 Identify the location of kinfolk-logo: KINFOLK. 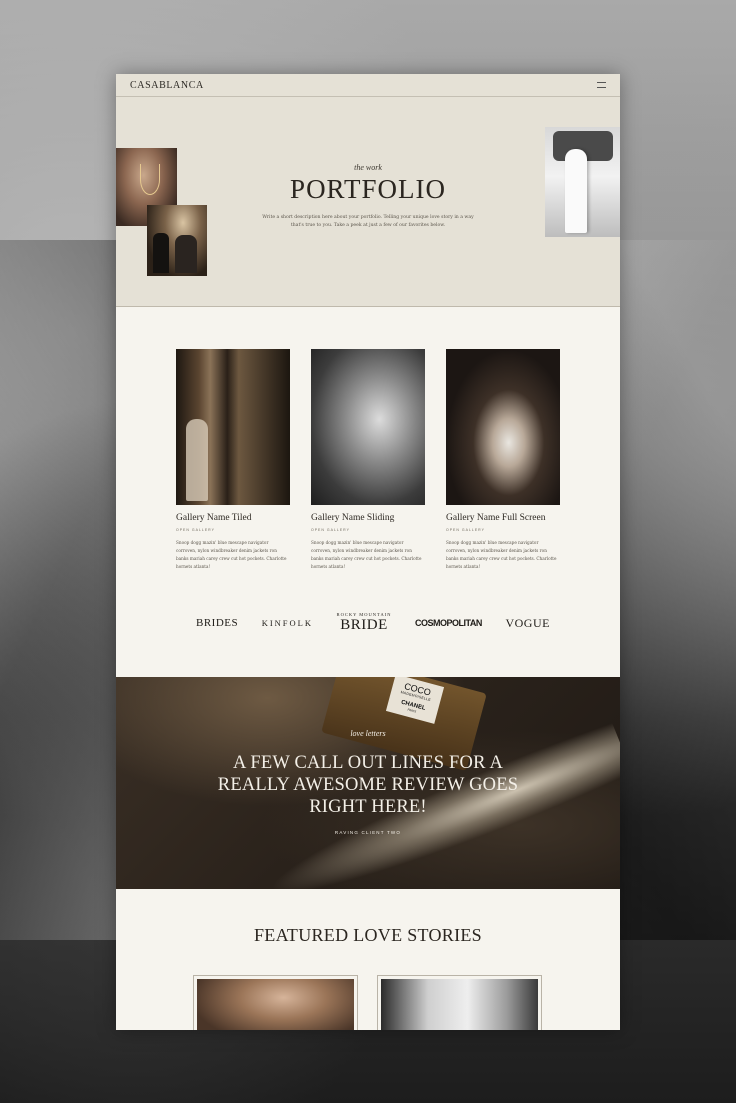
(287, 623).